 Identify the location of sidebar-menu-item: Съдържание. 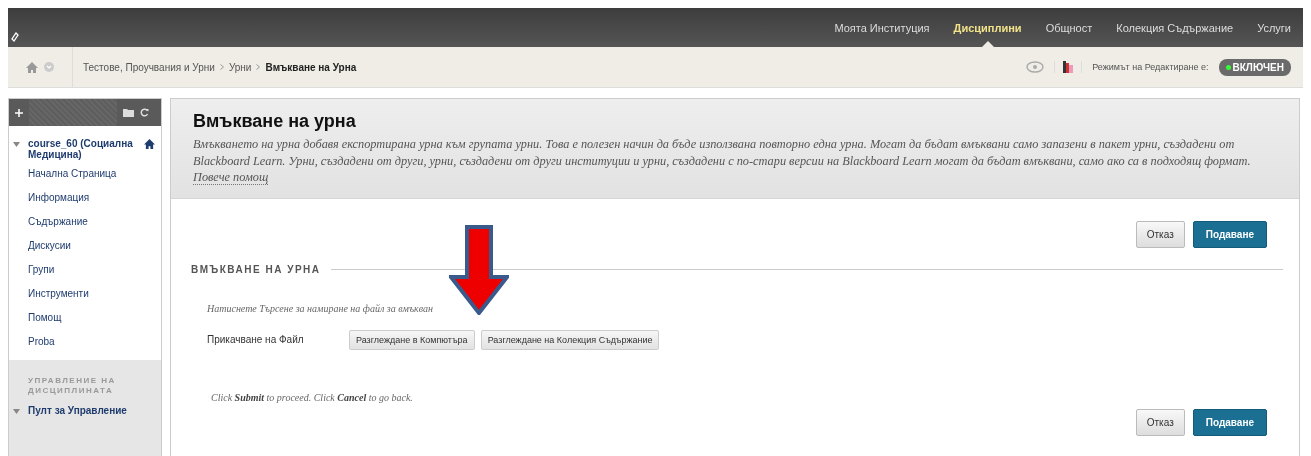
(87, 222).